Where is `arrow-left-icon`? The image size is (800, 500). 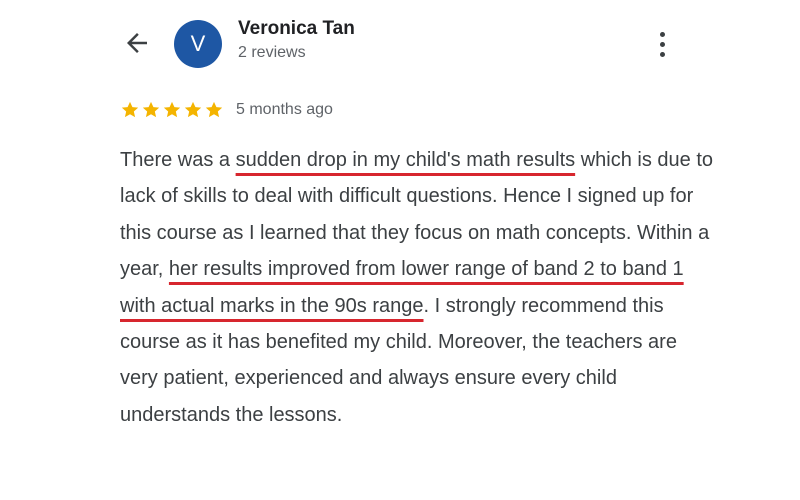
arrow-left-icon is located at coordinates (137, 43).